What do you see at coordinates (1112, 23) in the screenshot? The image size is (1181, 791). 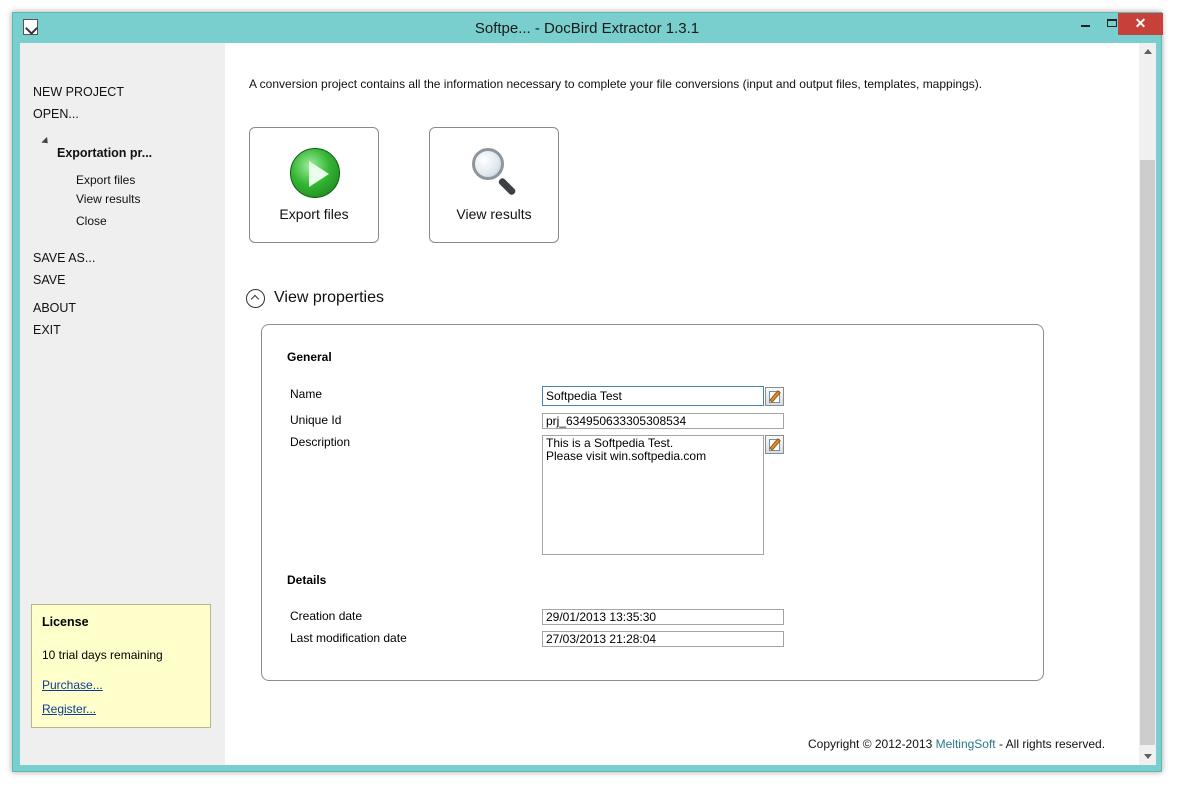 I see `maximize-icon` at bounding box center [1112, 23].